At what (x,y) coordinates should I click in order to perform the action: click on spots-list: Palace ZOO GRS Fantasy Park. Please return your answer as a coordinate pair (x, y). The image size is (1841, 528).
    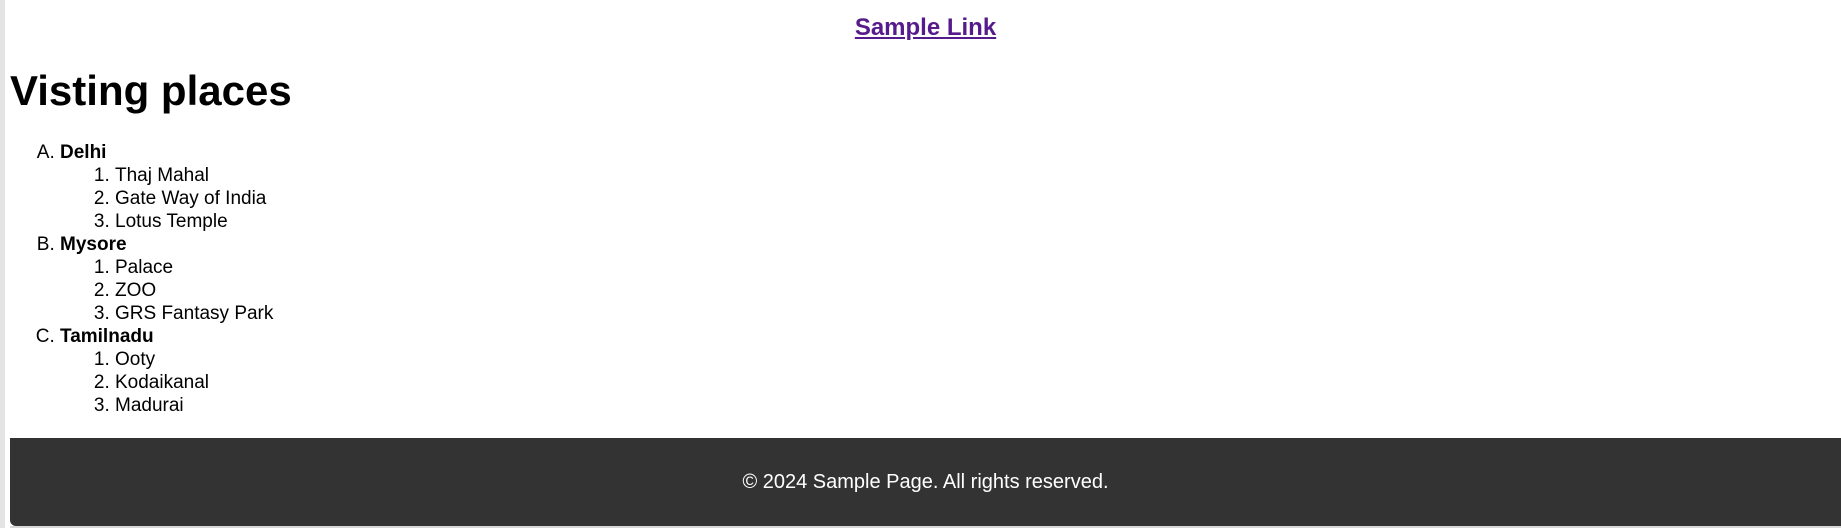
    Looking at the image, I should click on (166, 290).